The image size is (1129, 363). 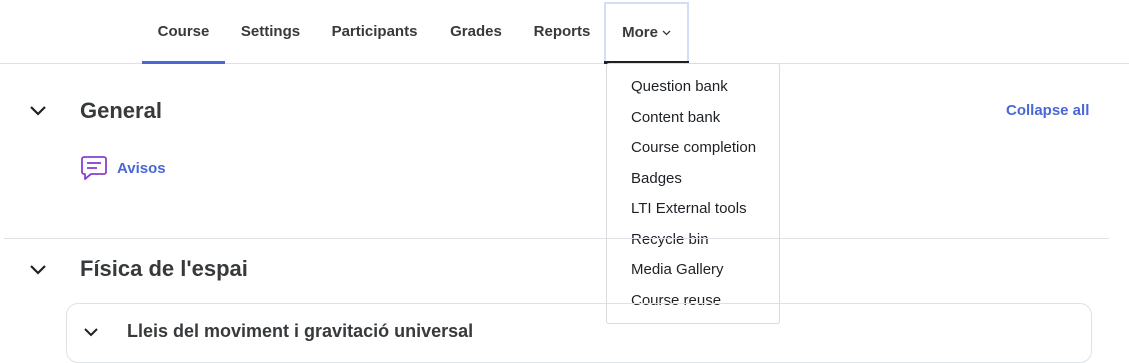 What do you see at coordinates (693, 148) in the screenshot?
I see `menu-item-course-completion: Course completion` at bounding box center [693, 148].